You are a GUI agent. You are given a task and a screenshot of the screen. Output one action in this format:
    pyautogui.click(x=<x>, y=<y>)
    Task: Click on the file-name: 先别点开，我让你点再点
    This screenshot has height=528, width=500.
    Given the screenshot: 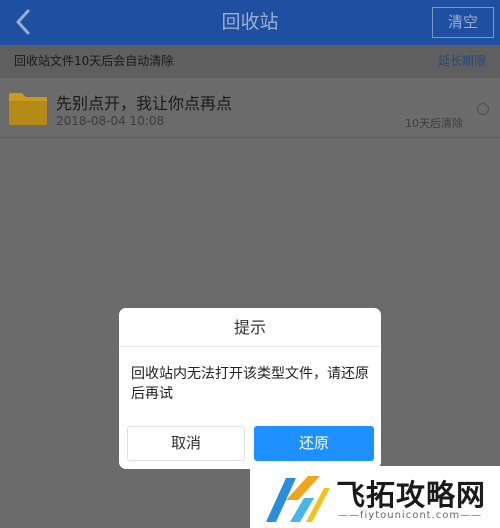 What is the action you would take?
    pyautogui.click(x=144, y=103)
    